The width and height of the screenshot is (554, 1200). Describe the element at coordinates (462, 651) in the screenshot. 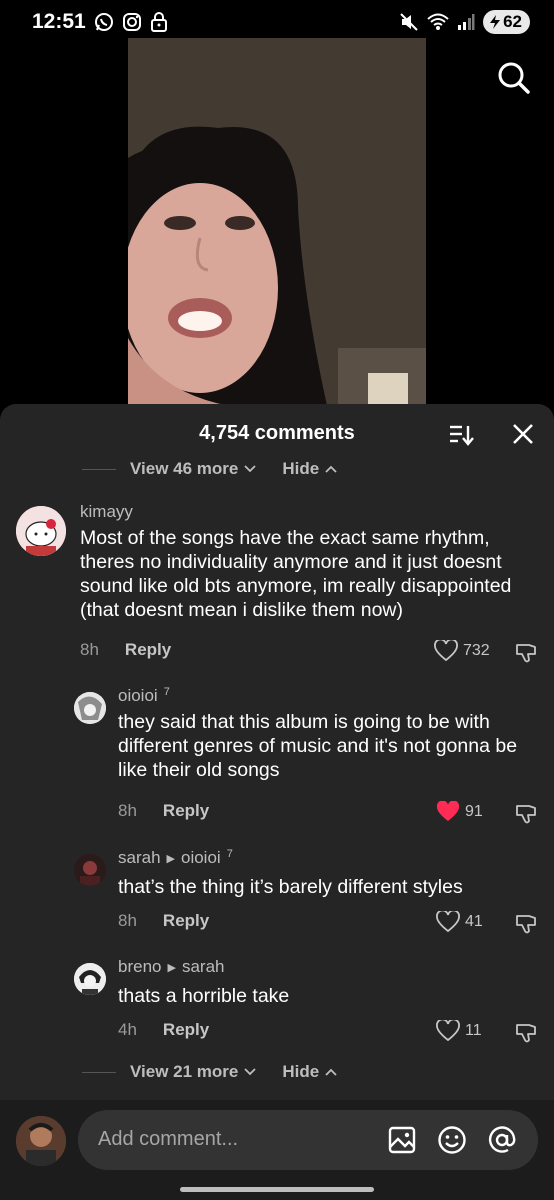

I see `like-button: 732` at that location.